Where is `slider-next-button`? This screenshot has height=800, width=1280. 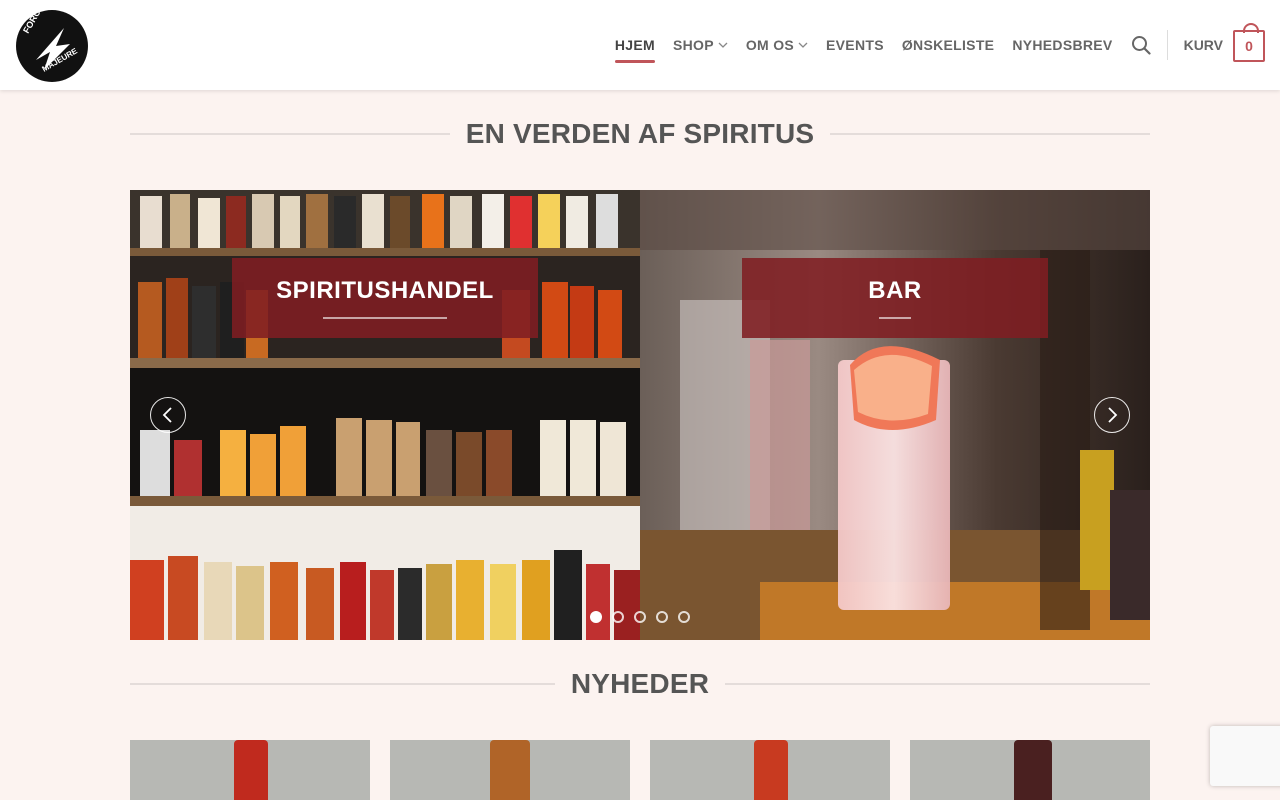
slider-next-button is located at coordinates (1112, 415).